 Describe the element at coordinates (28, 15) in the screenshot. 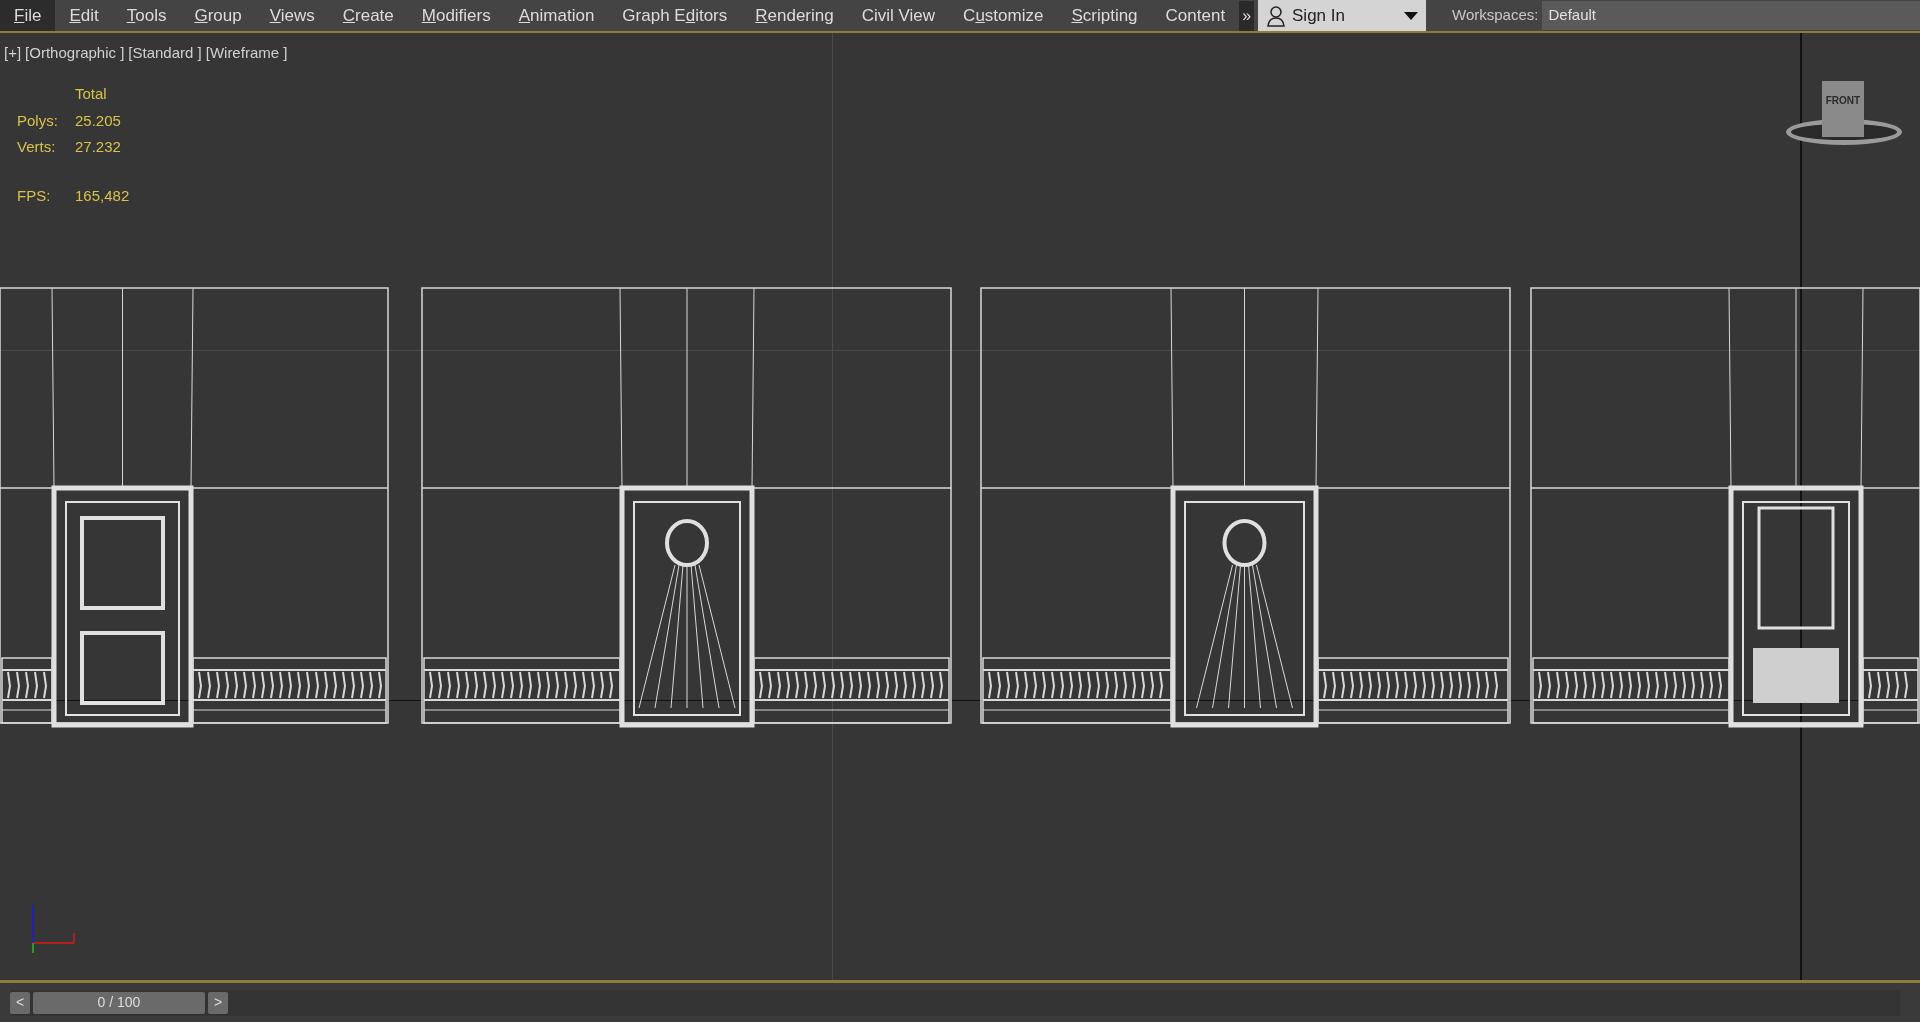

I see `menu-item: File` at that location.